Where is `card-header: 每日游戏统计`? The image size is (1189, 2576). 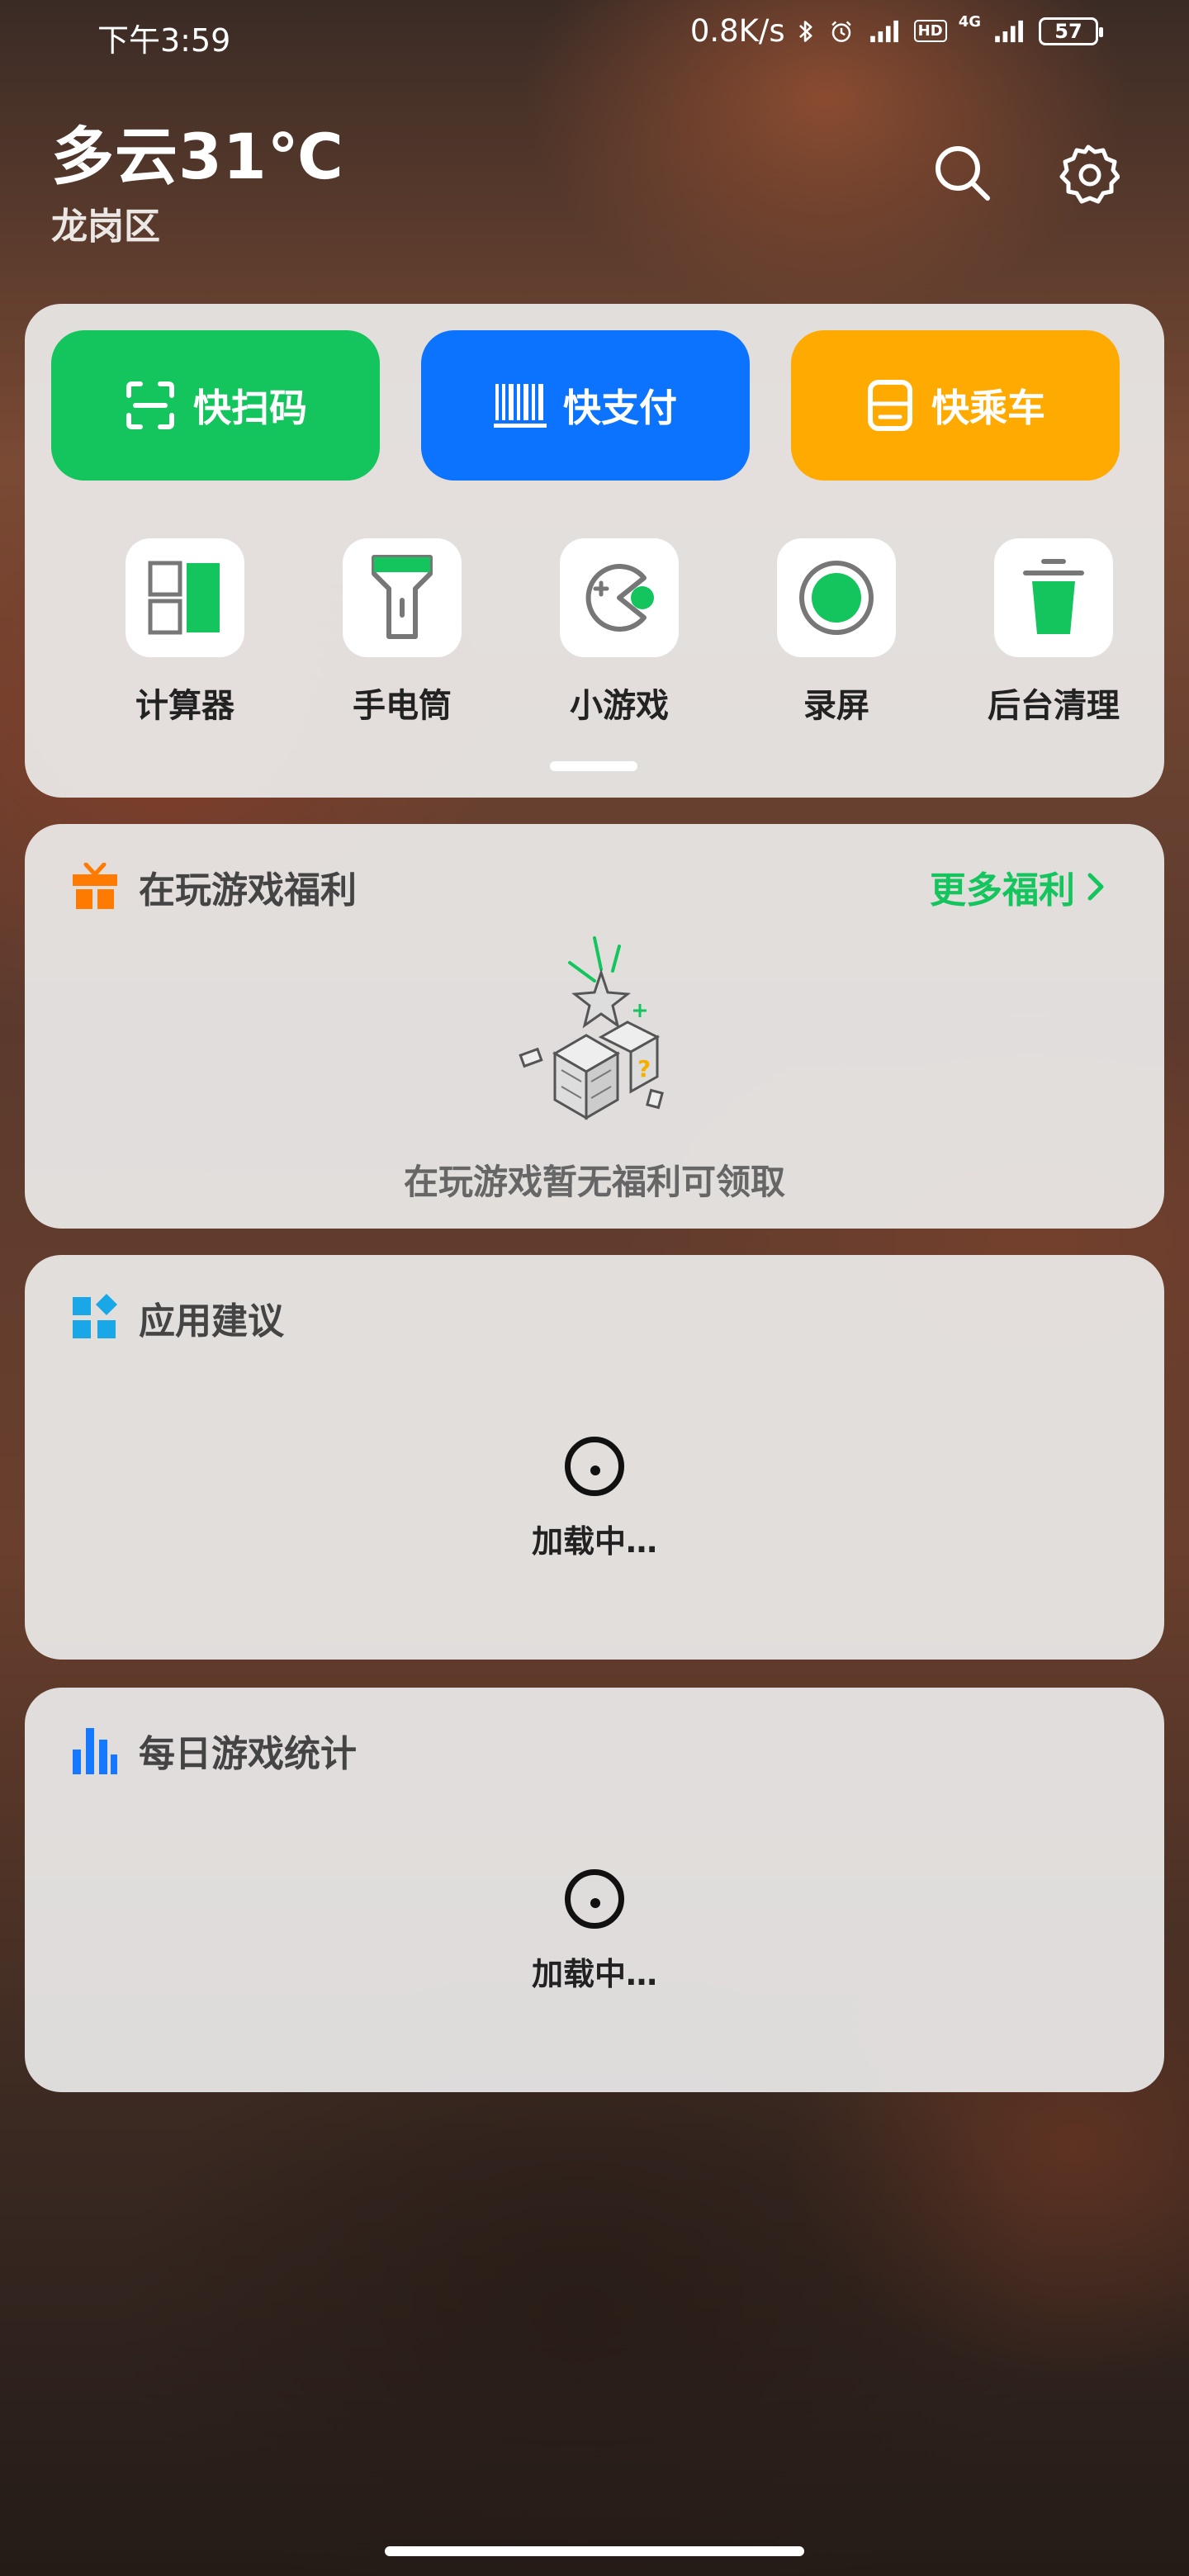 card-header: 每日游戏统计 is located at coordinates (214, 1750).